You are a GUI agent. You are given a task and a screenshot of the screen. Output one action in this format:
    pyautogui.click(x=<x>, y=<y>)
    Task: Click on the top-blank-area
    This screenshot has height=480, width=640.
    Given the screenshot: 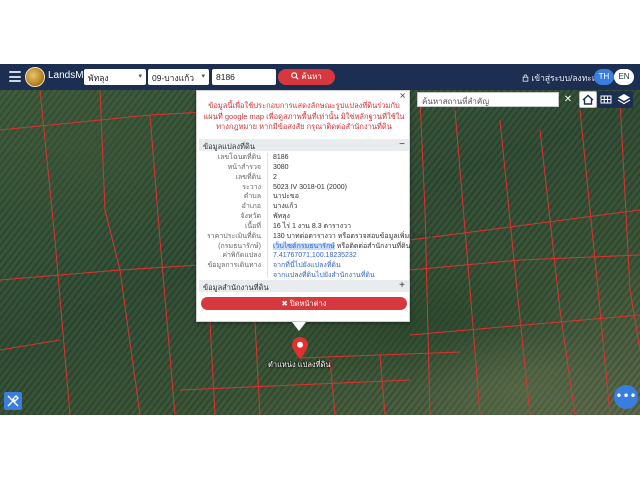 What is the action you would take?
    pyautogui.click(x=320, y=32)
    